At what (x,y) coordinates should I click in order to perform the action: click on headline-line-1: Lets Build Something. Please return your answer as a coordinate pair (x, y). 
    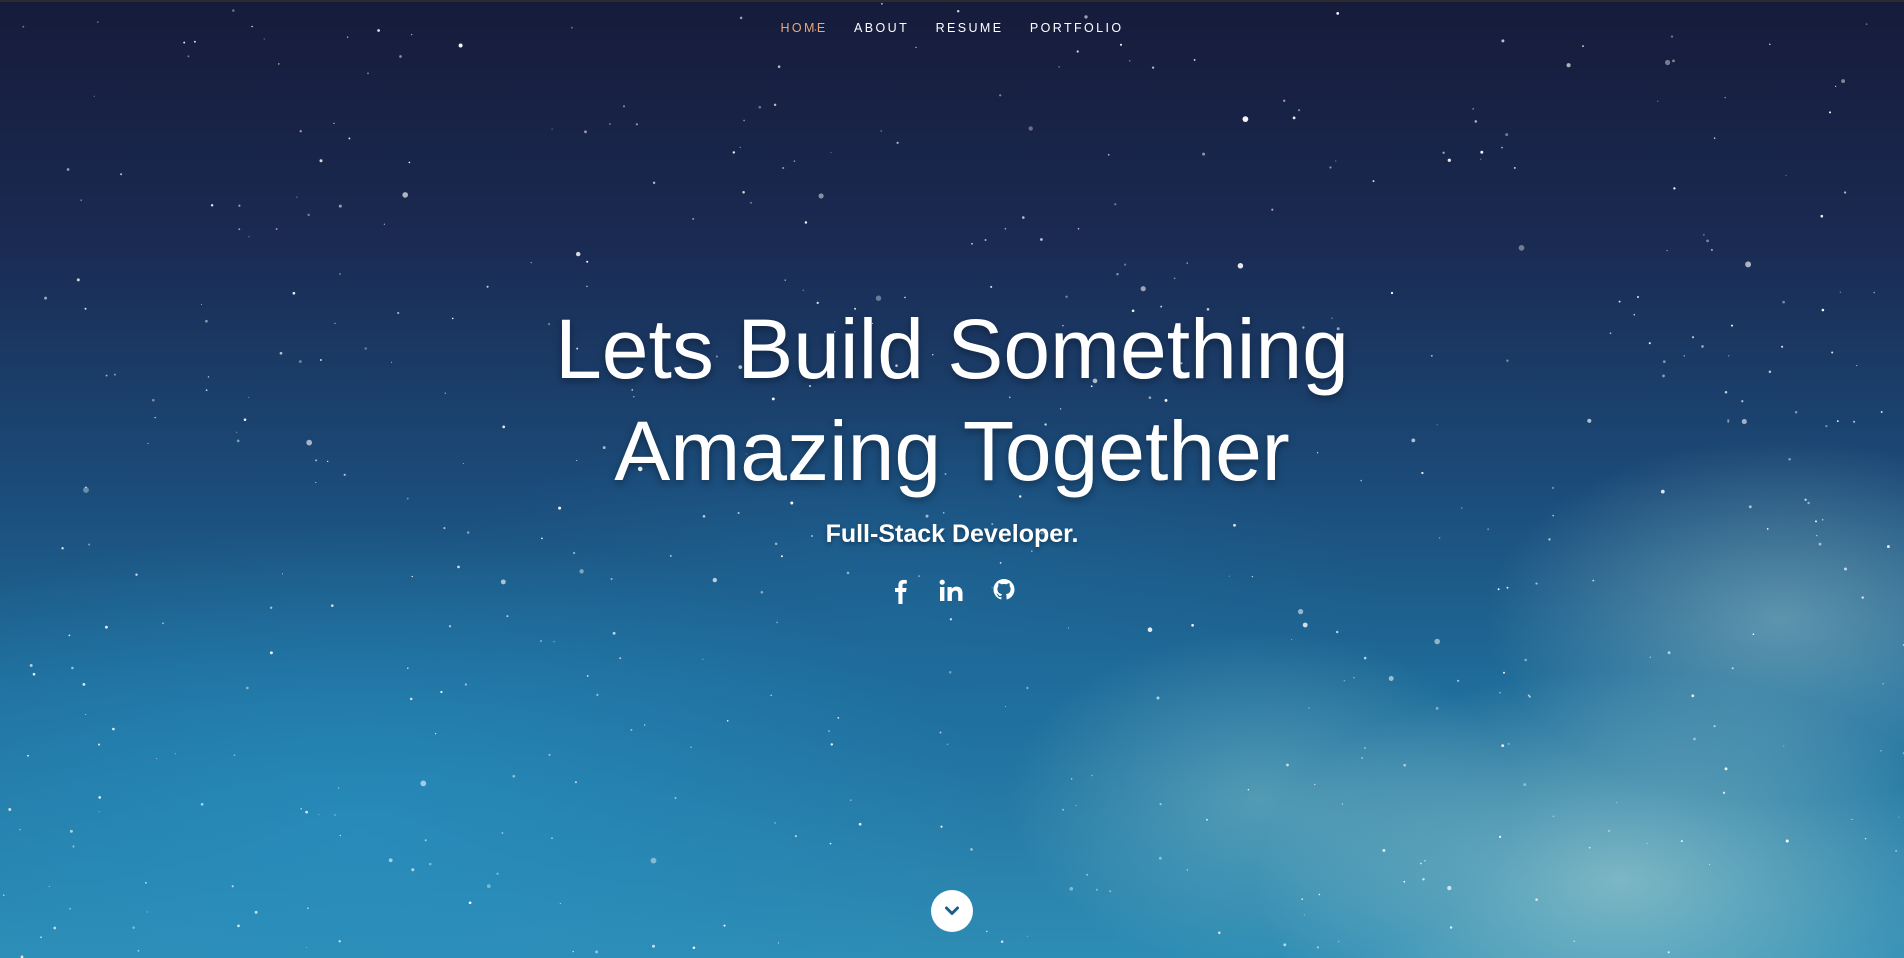
    Looking at the image, I should click on (952, 349).